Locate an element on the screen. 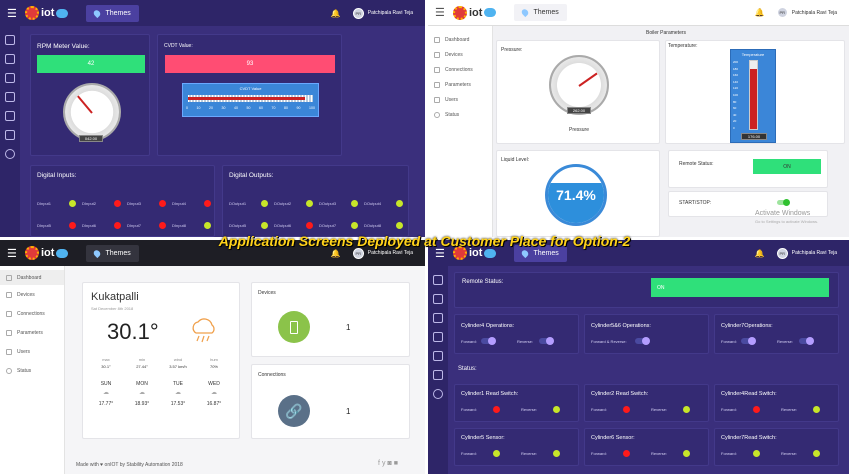 This screenshot has width=849, height=474. operation-title: Cylinder5&6 Operations: is located at coordinates (621, 326).